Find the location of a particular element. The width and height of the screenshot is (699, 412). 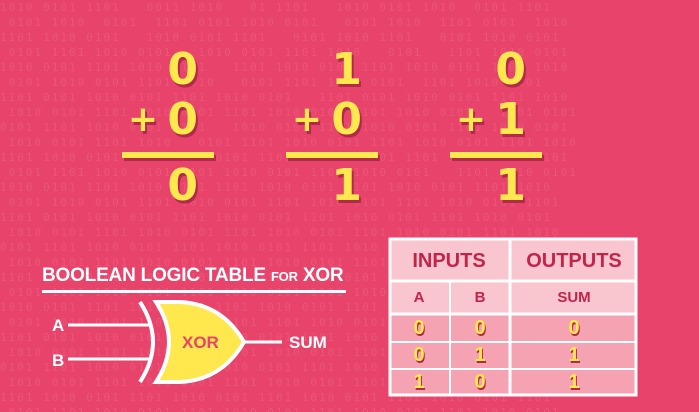

output-sum-label: SUM is located at coordinates (308, 342).